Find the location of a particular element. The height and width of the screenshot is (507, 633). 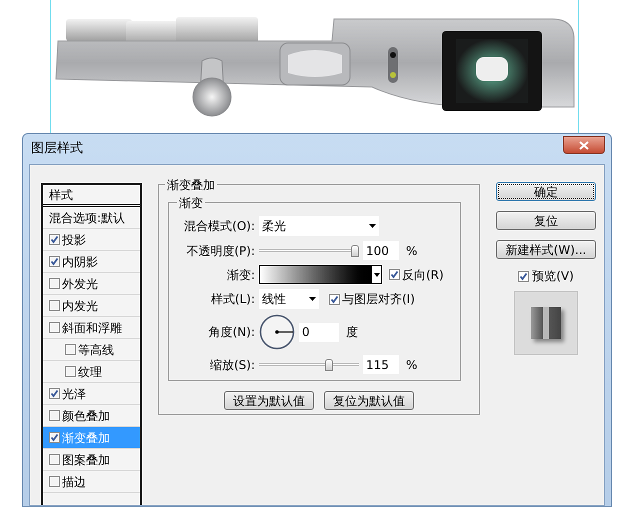

close-icon is located at coordinates (584, 145).